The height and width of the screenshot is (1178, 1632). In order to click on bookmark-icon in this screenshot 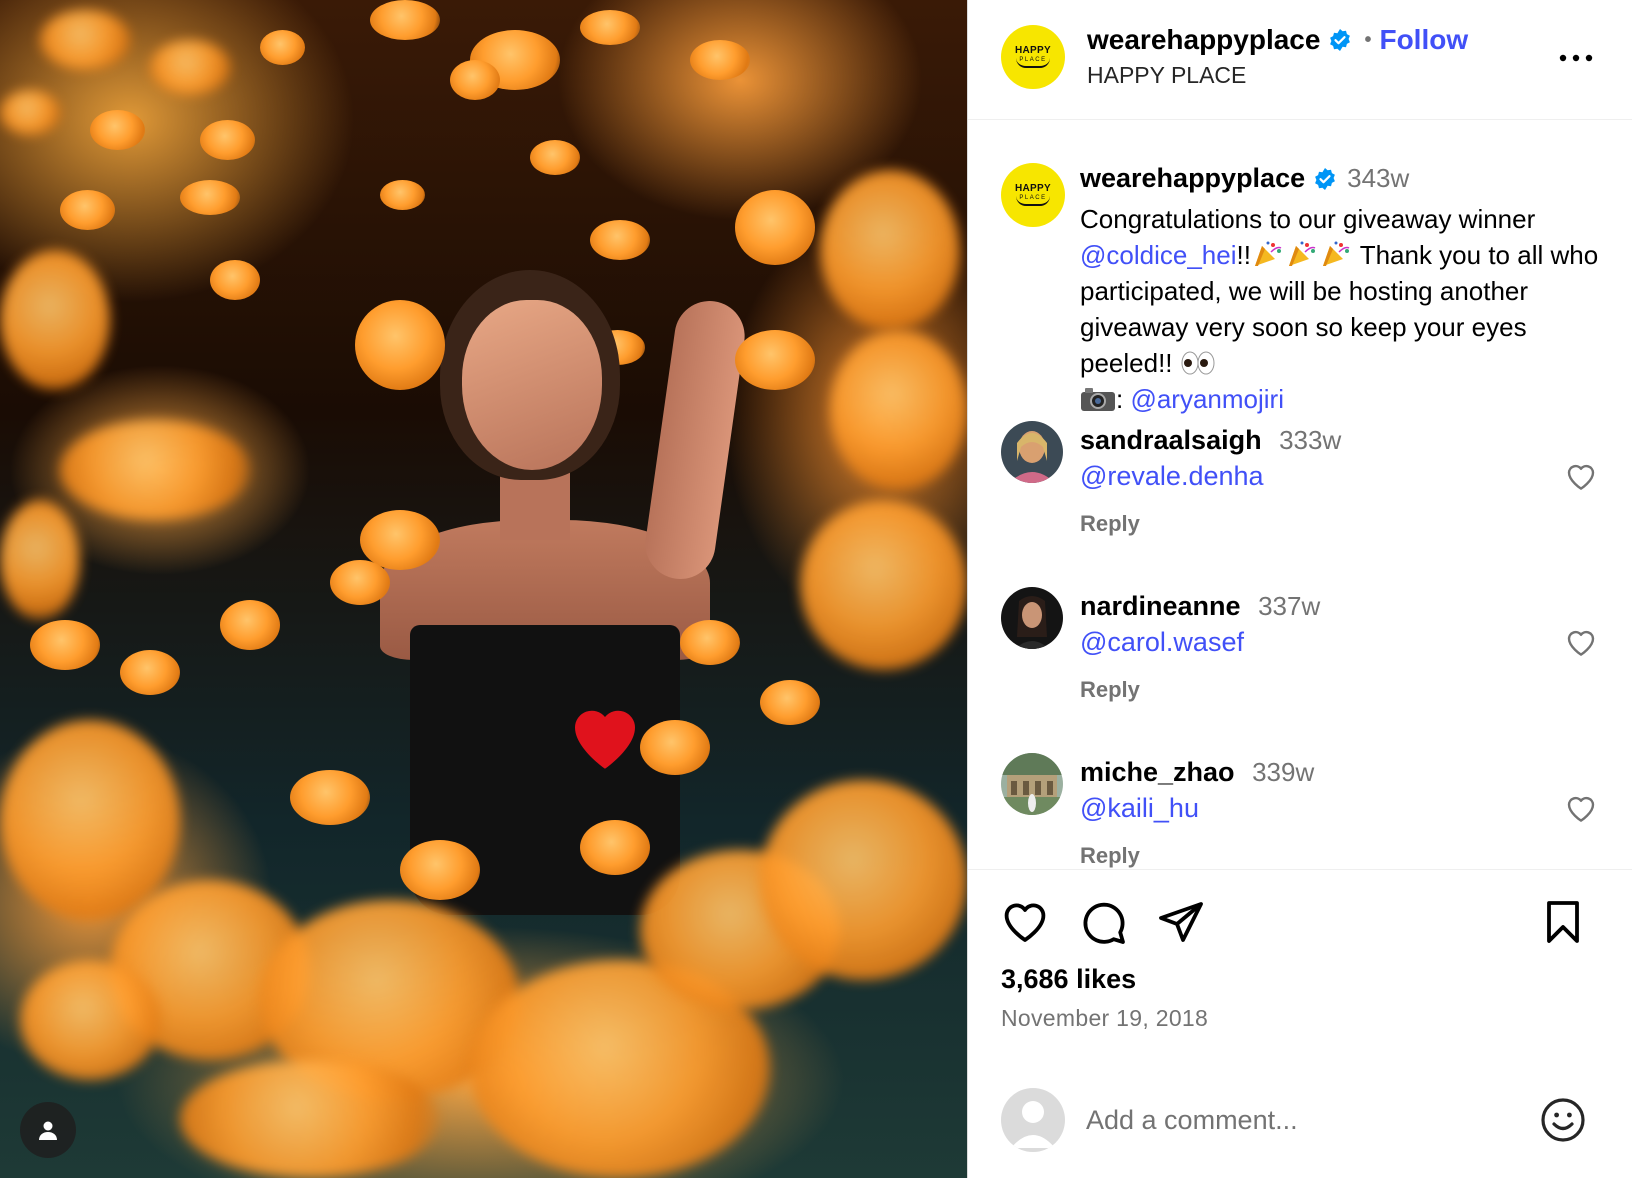, I will do `click(1563, 922)`.